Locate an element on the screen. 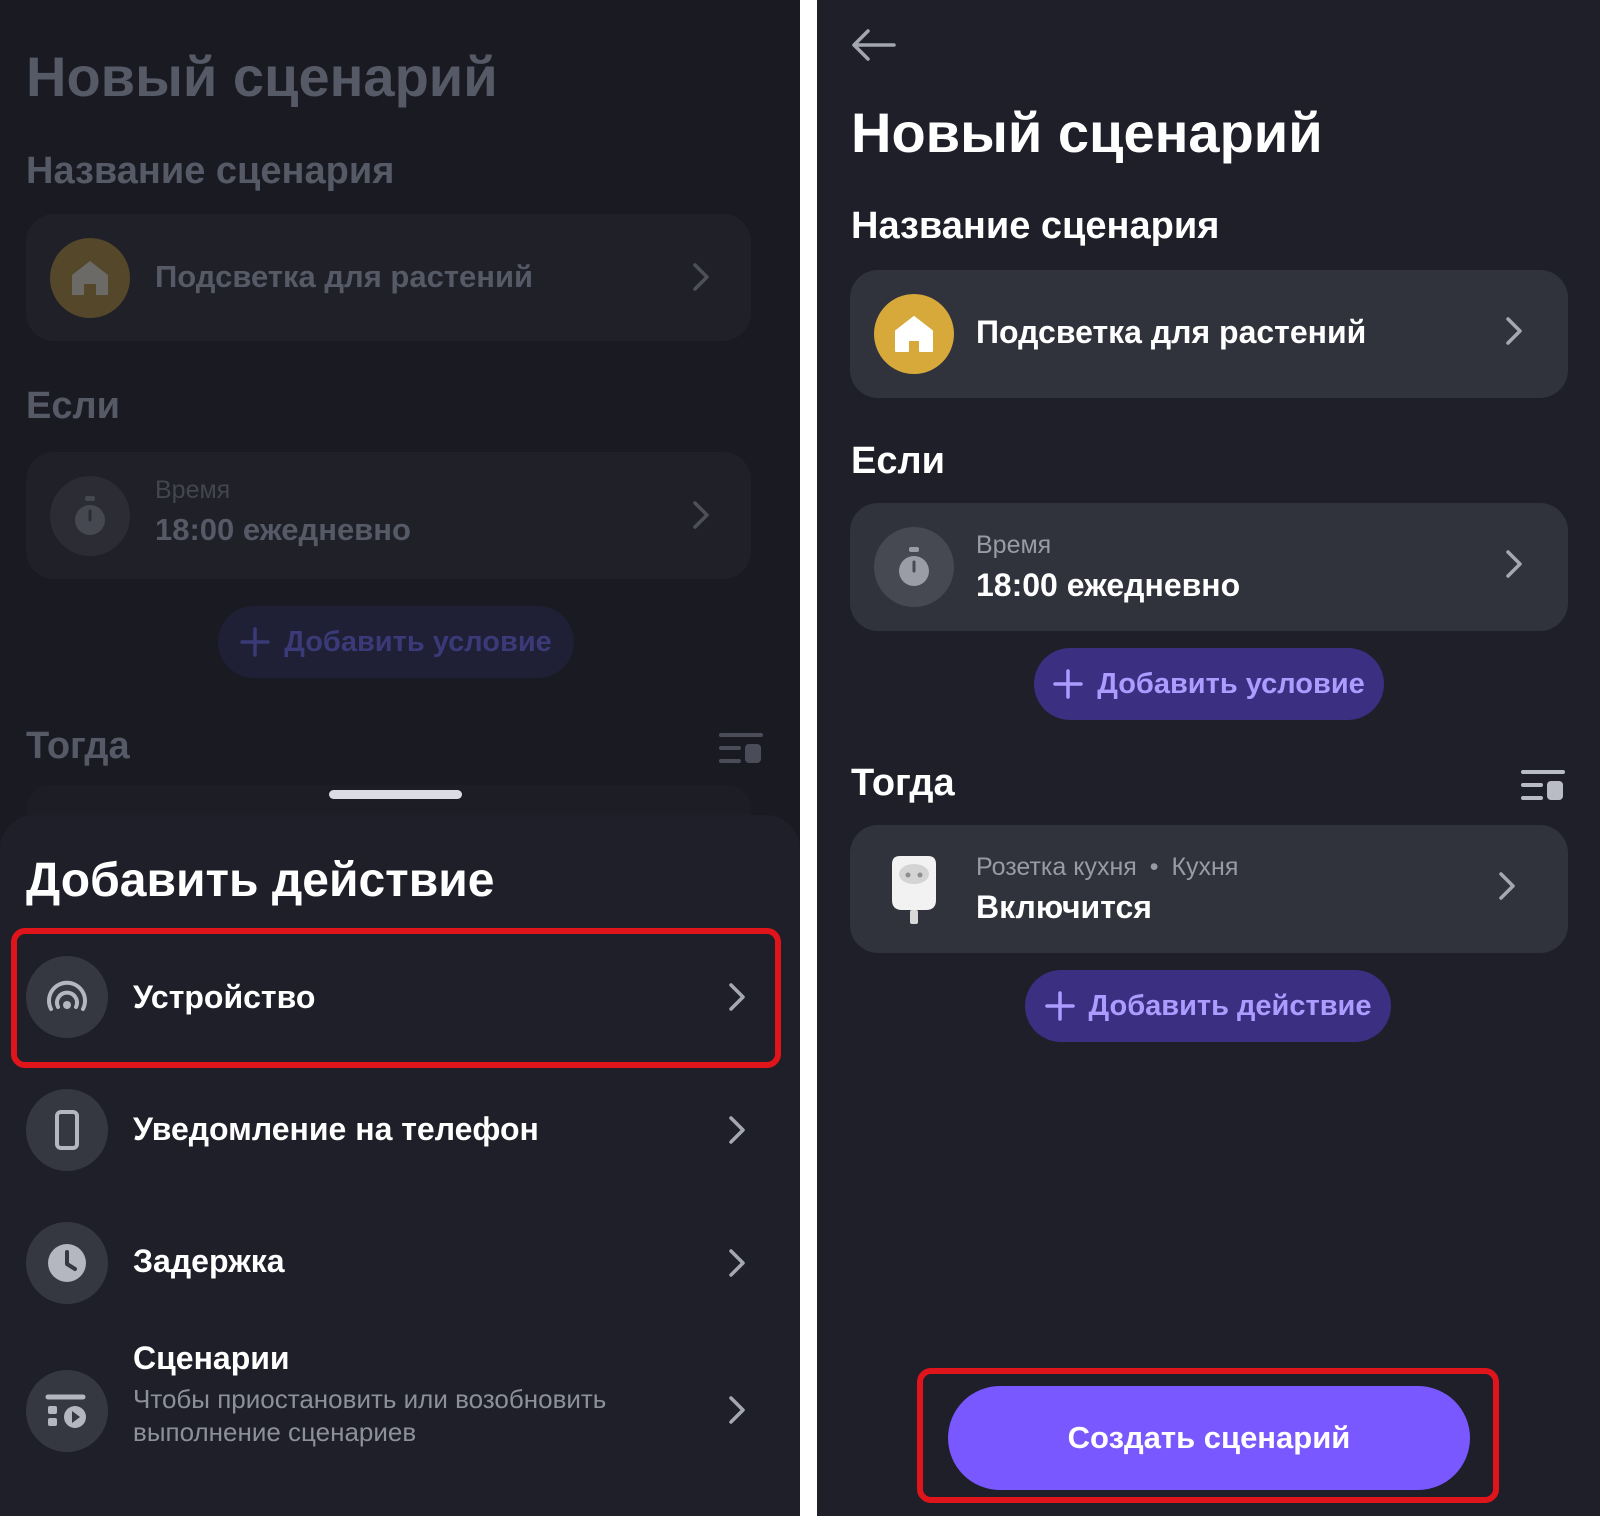  sheet-item-phone-notification: Уведомление на телефон is located at coordinates (400, 1130).